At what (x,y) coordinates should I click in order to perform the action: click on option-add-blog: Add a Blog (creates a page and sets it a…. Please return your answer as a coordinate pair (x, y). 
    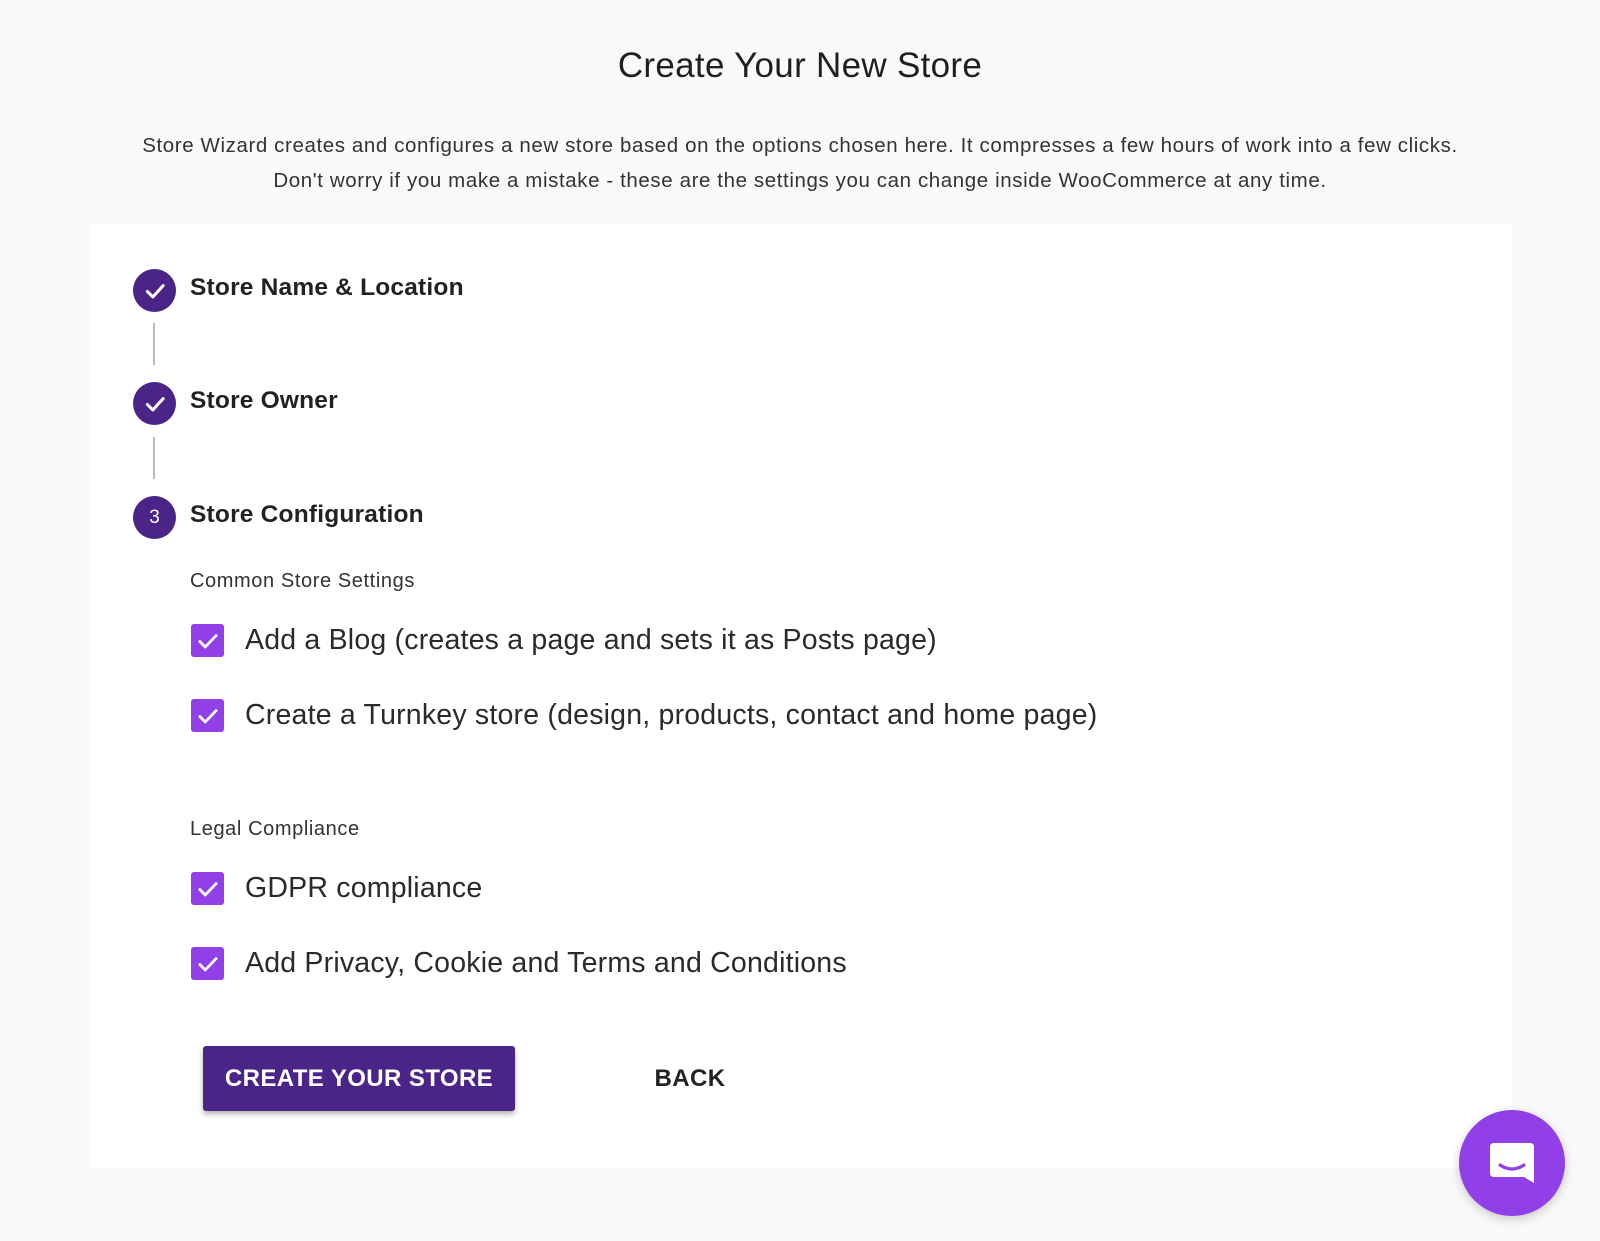
    Looking at the image, I should click on (564, 640).